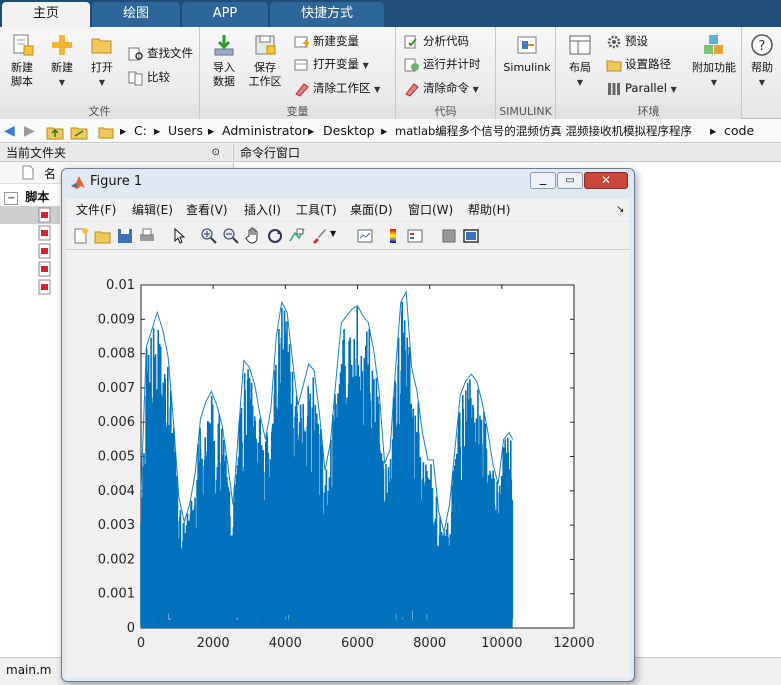 The width and height of the screenshot is (781, 685). What do you see at coordinates (641, 88) in the screenshot?
I see `parallel-button: Parallel ▼` at bounding box center [641, 88].